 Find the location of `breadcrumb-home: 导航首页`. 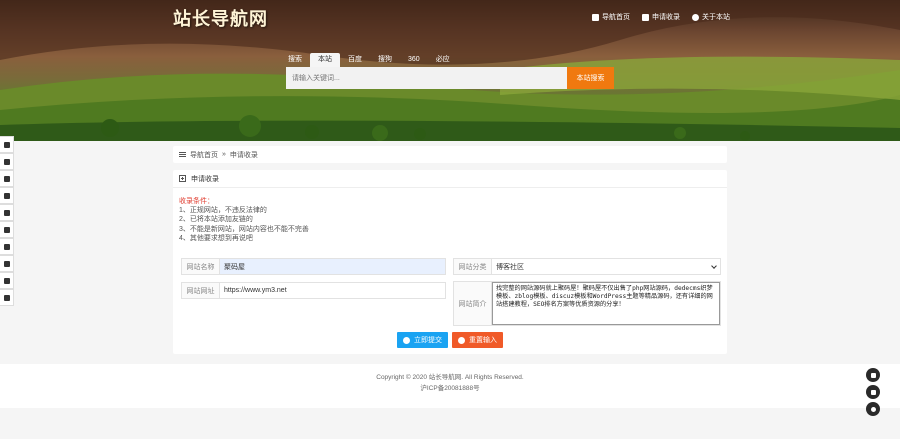

breadcrumb-home: 导航首页 is located at coordinates (204, 155).